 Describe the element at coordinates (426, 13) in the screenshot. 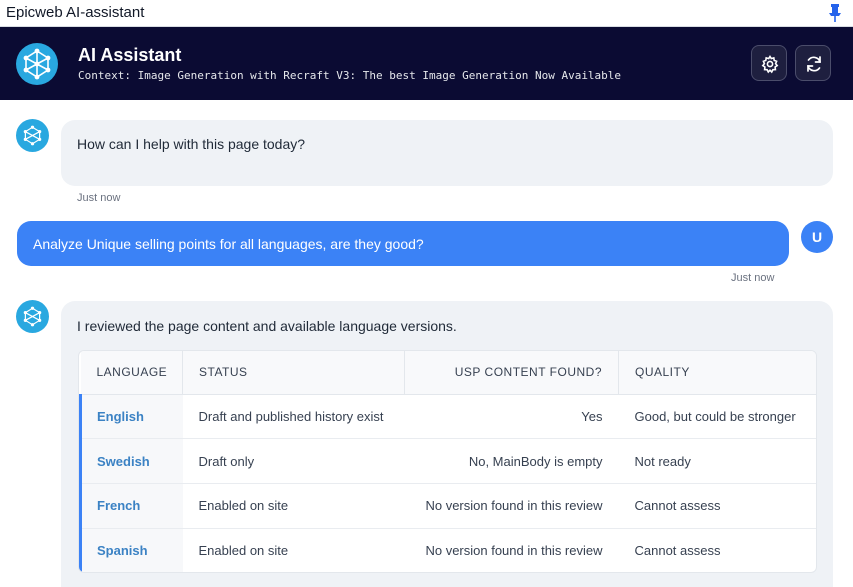

I see `window-titlebar: Epicweb AI-assistant` at that location.